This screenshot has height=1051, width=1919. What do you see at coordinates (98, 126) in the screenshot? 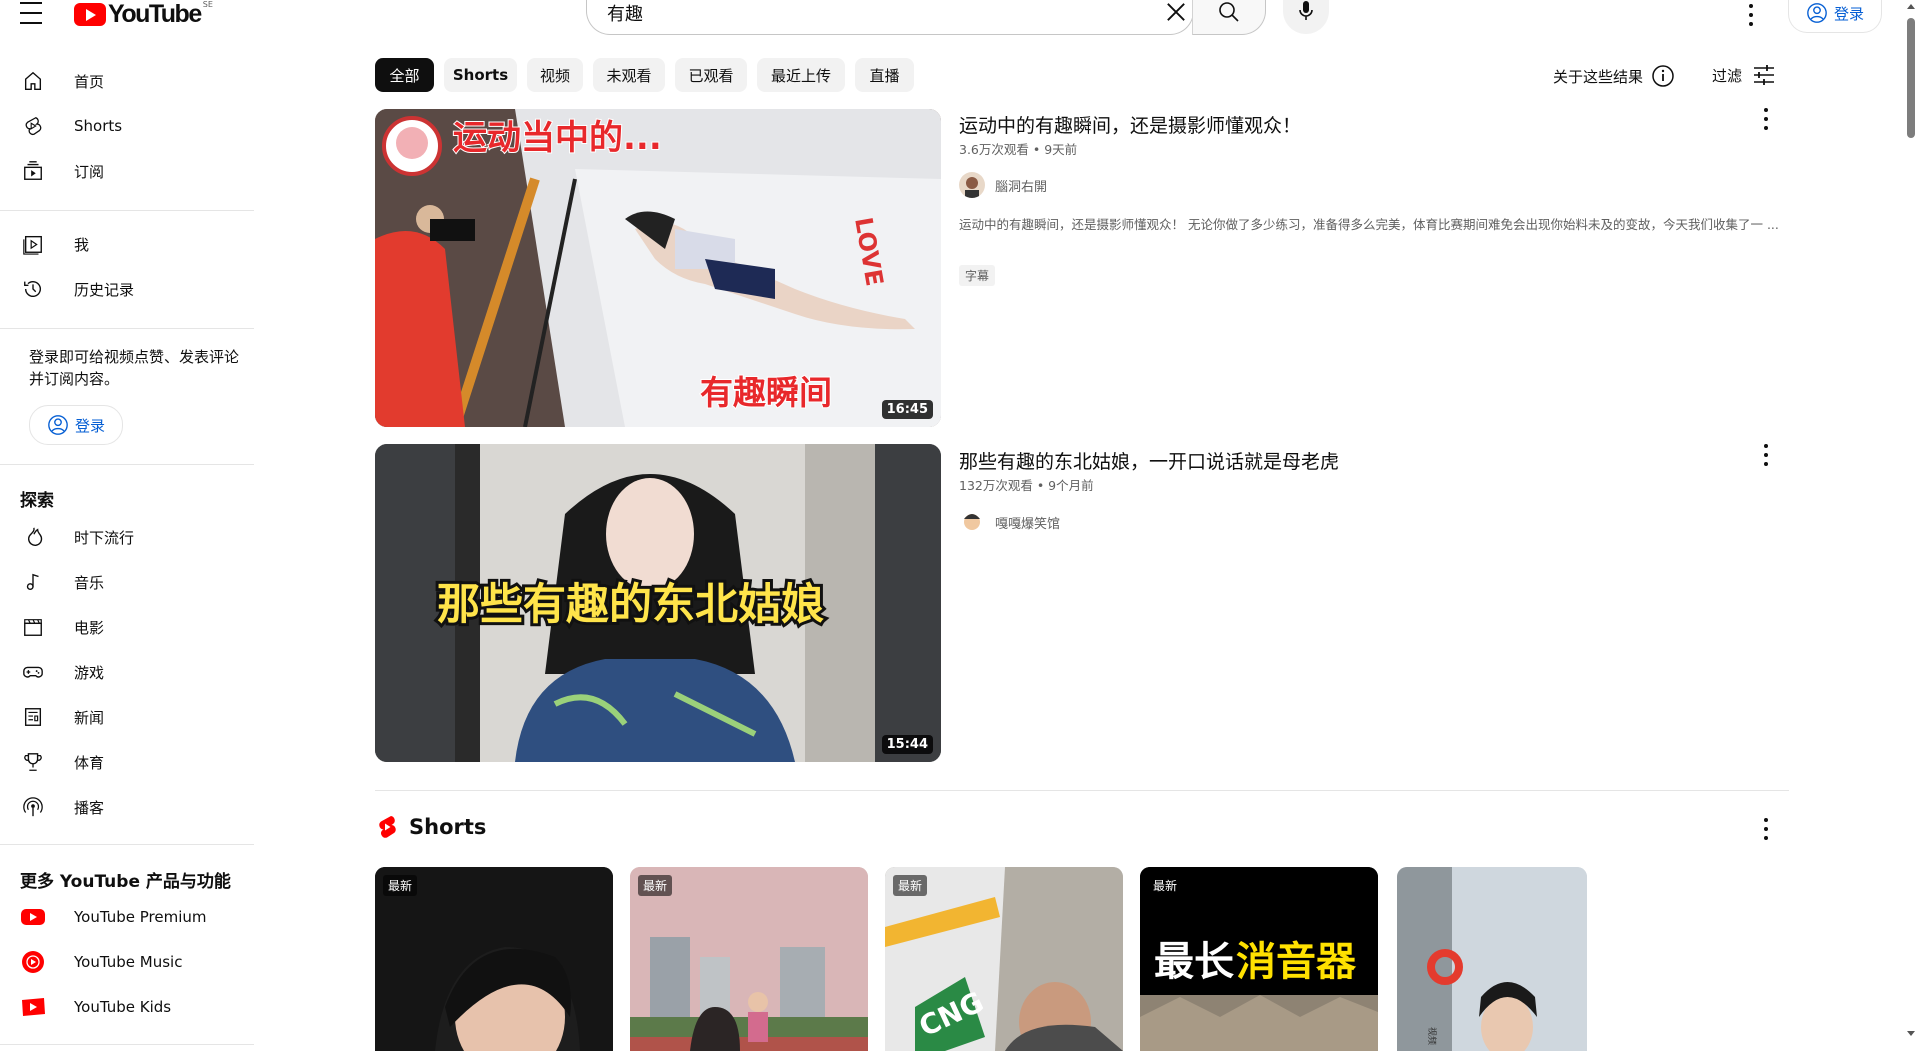
I see `sidebar-item-label: Shorts` at bounding box center [98, 126].